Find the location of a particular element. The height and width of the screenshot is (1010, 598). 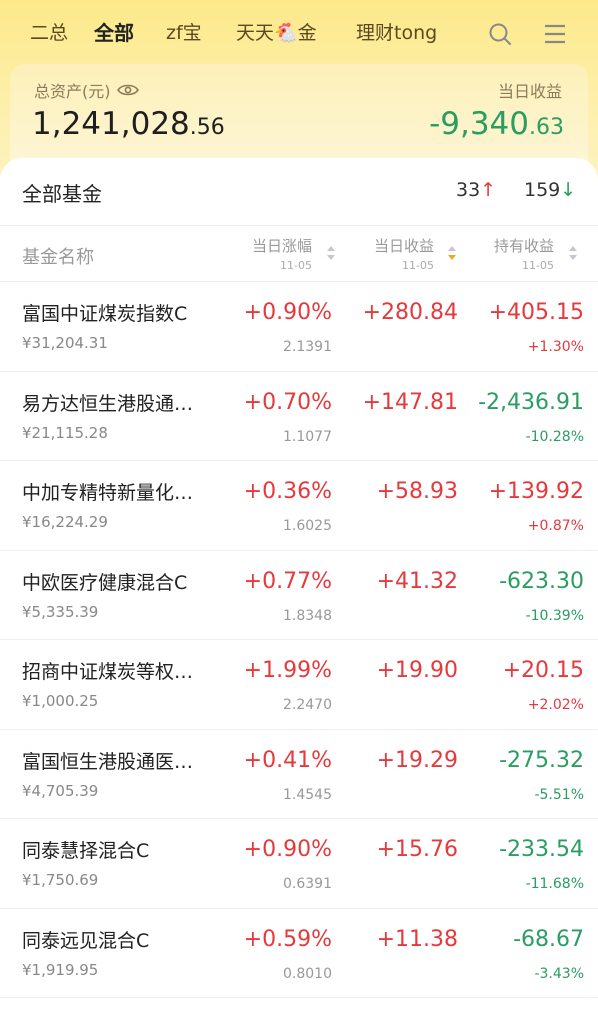

column-daily-change-date: 11-05 is located at coordinates (296, 265).